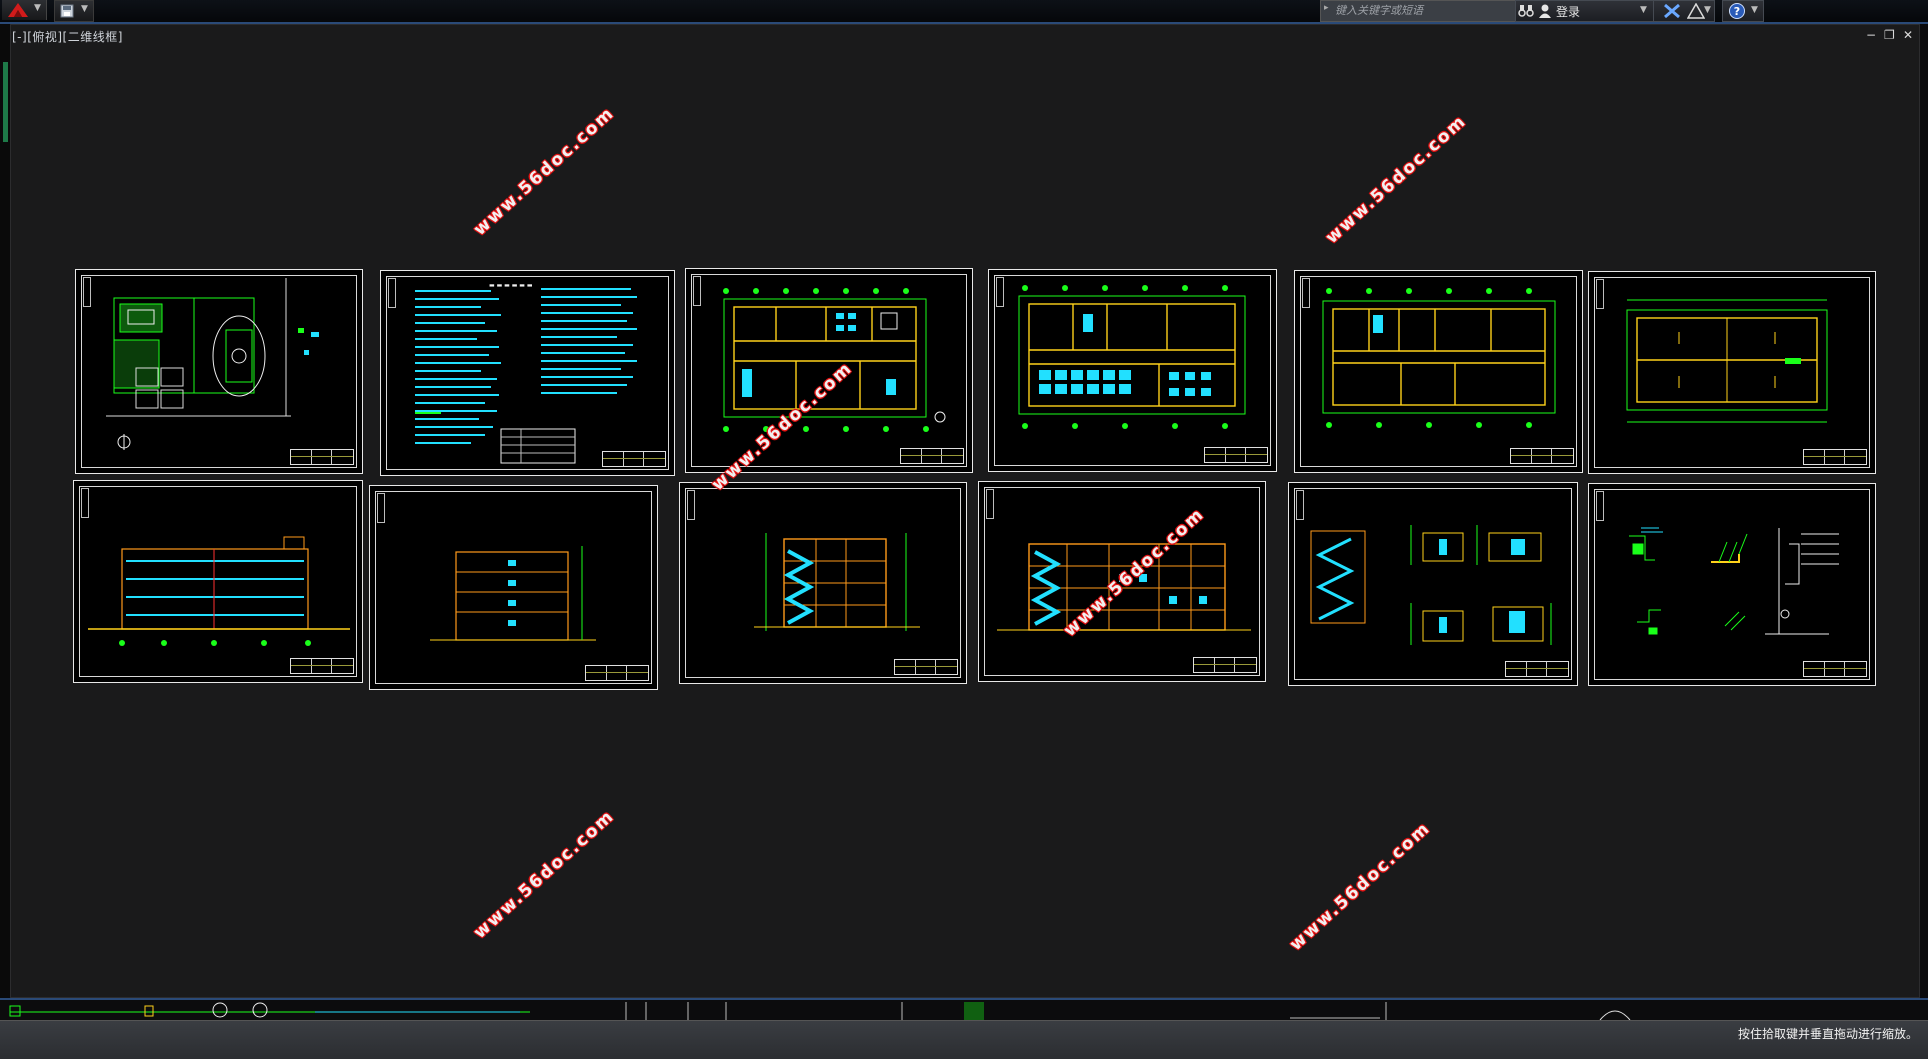 The width and height of the screenshot is (1928, 1059). I want to click on command-line-strip, so click(964, 1010).